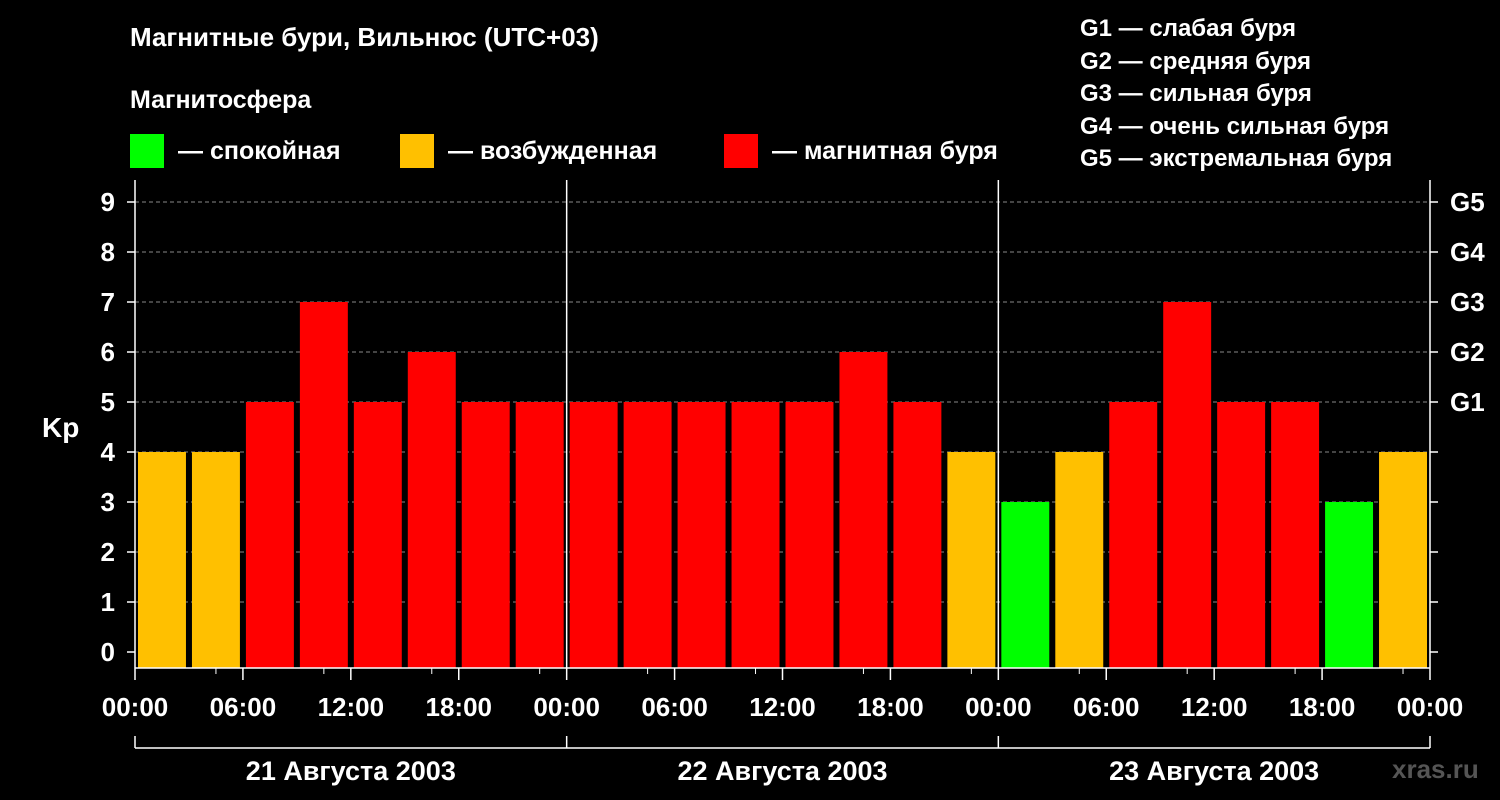 This screenshot has width=1500, height=800. I want to click on y-tick-label: 7, so click(108, 302).